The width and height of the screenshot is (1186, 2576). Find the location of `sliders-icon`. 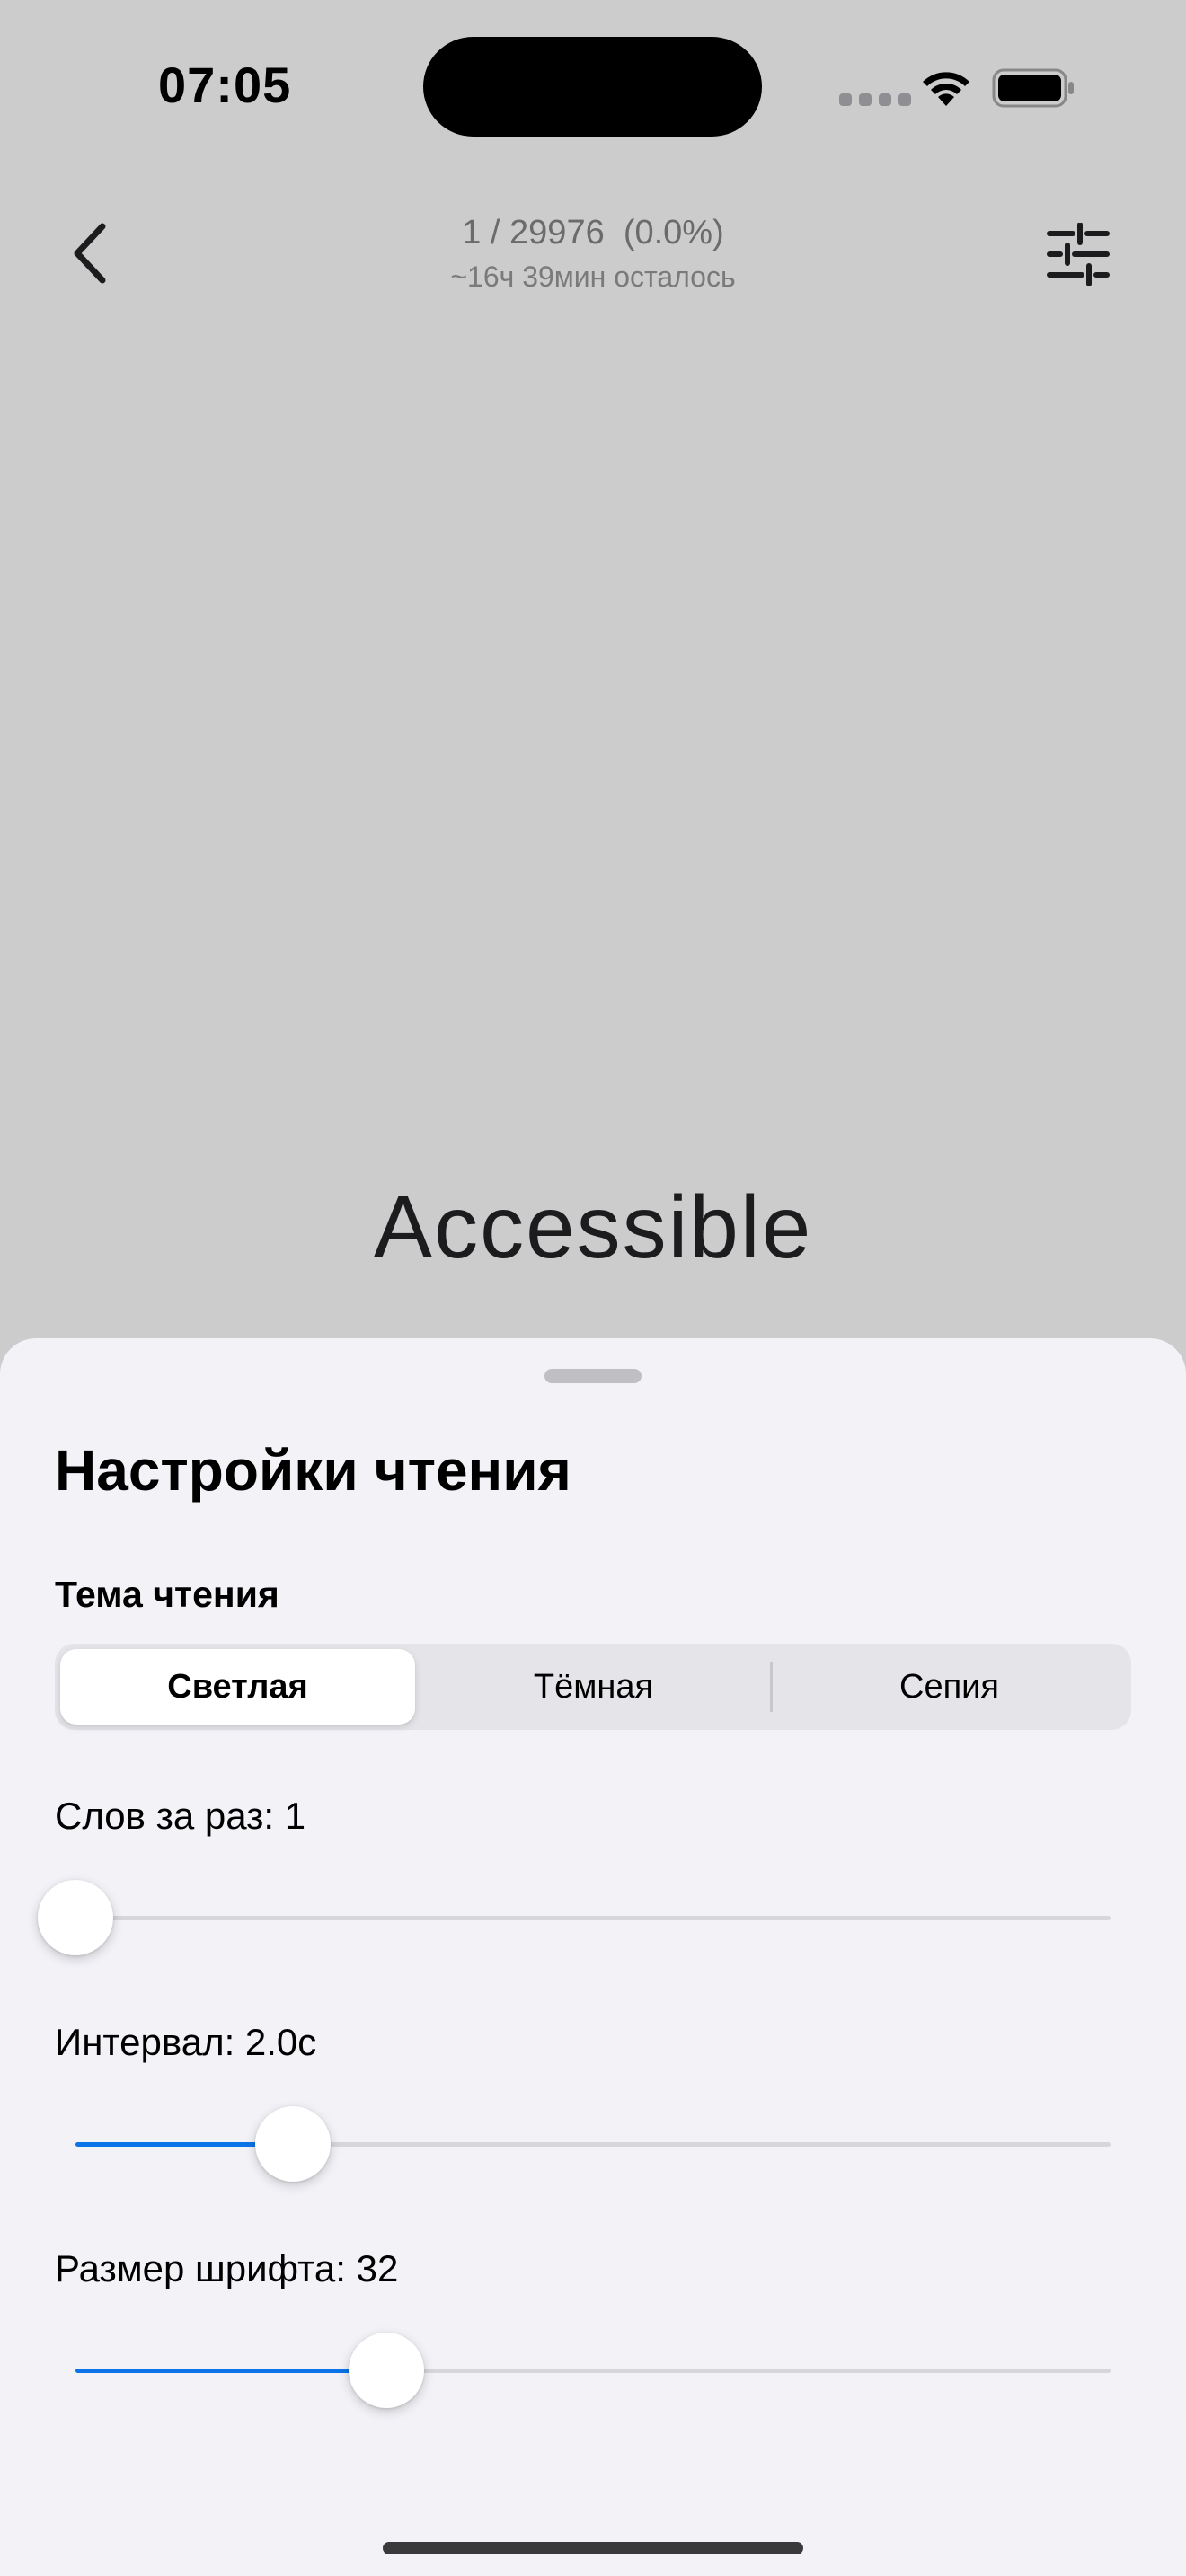

sliders-icon is located at coordinates (1078, 254).